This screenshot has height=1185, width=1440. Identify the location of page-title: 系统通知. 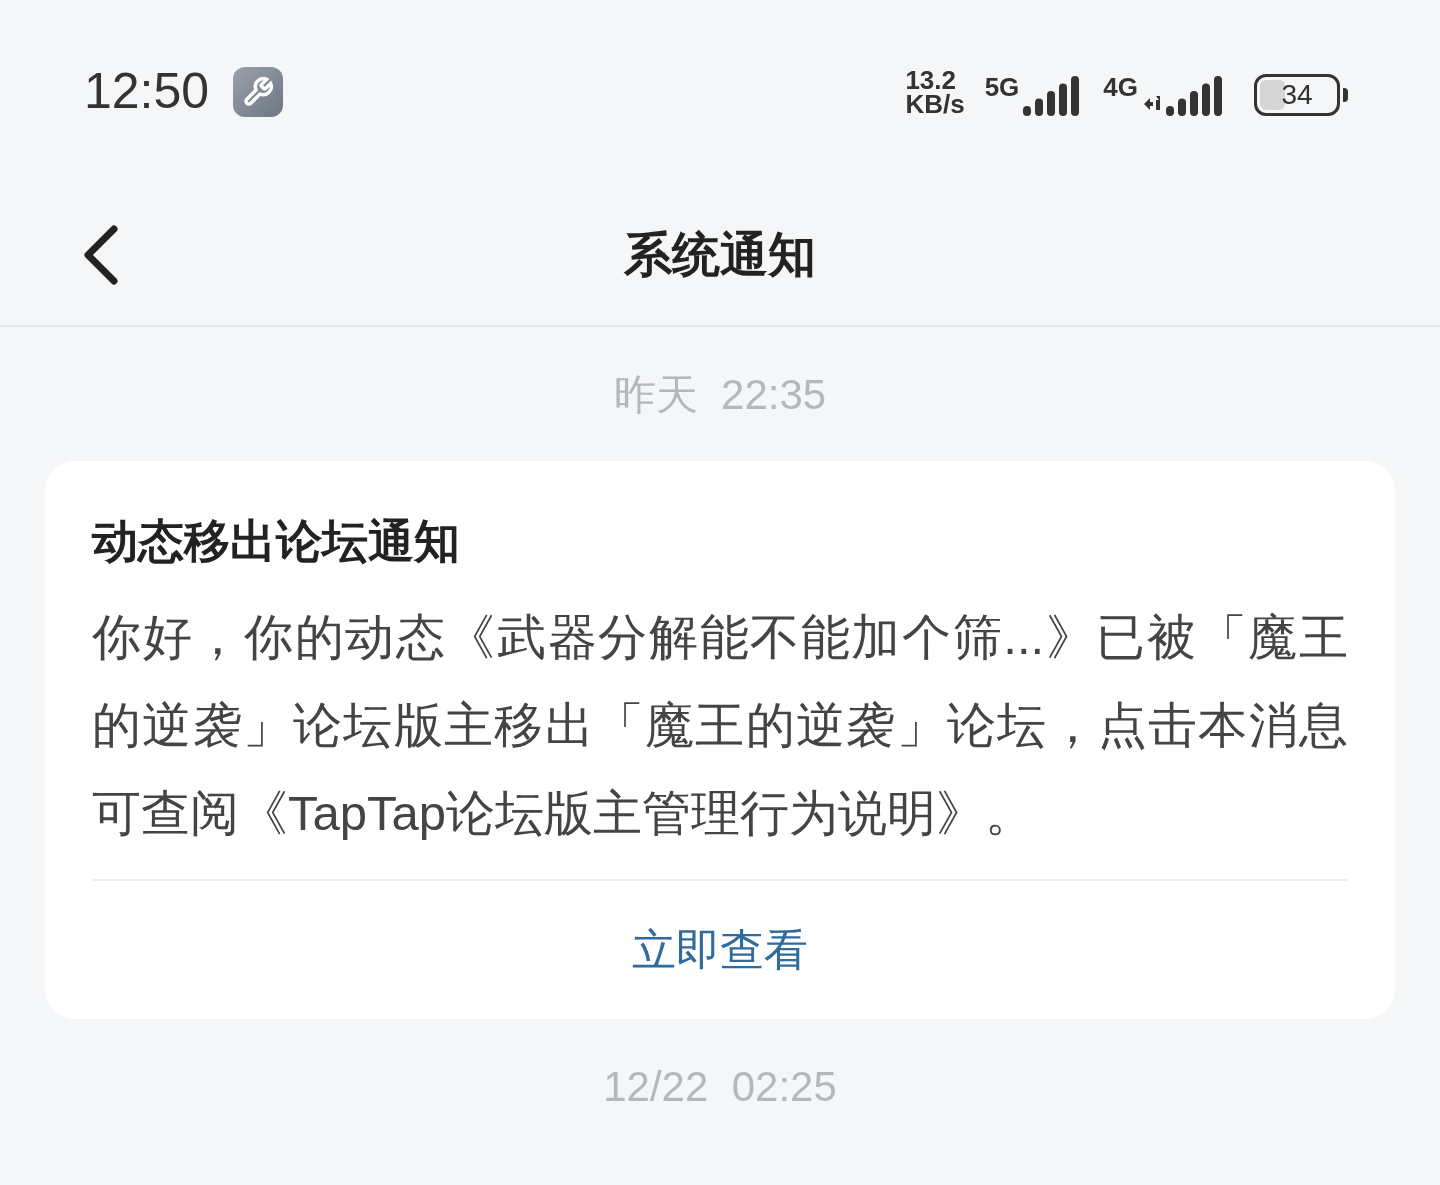
(720, 255).